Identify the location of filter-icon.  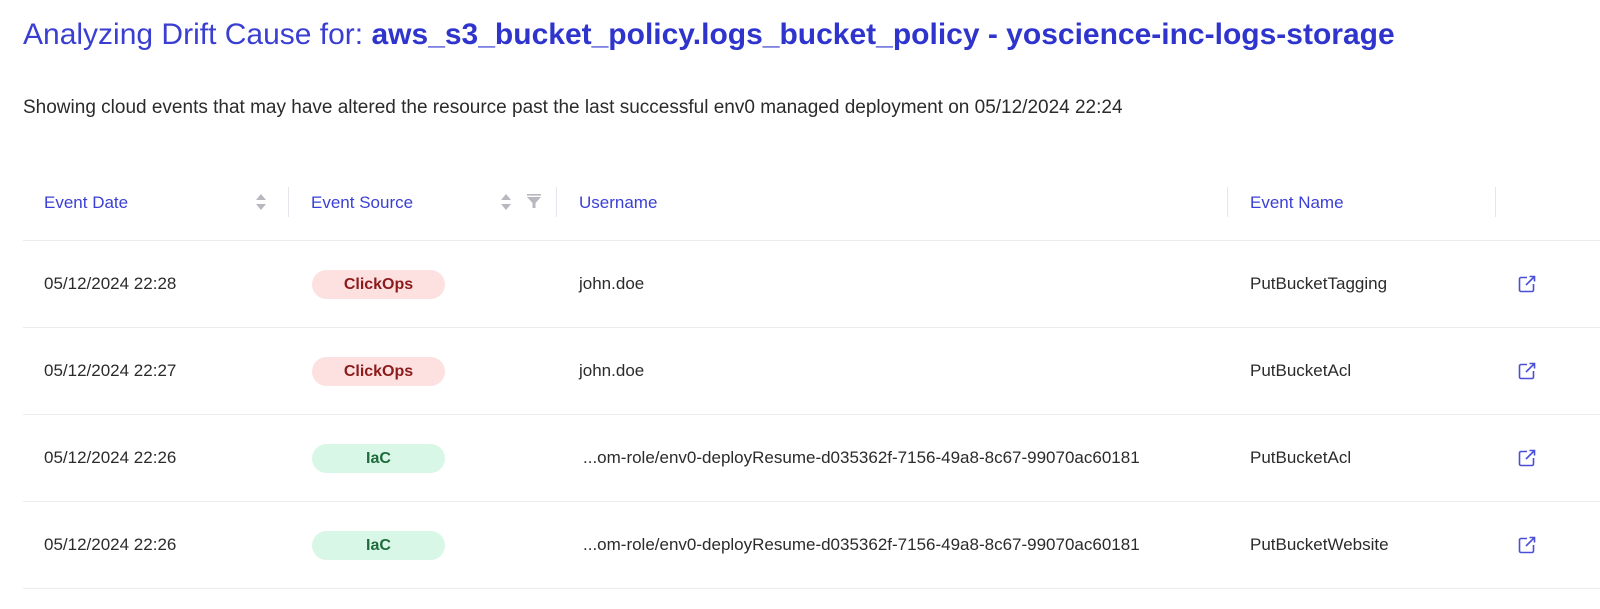
(534, 202).